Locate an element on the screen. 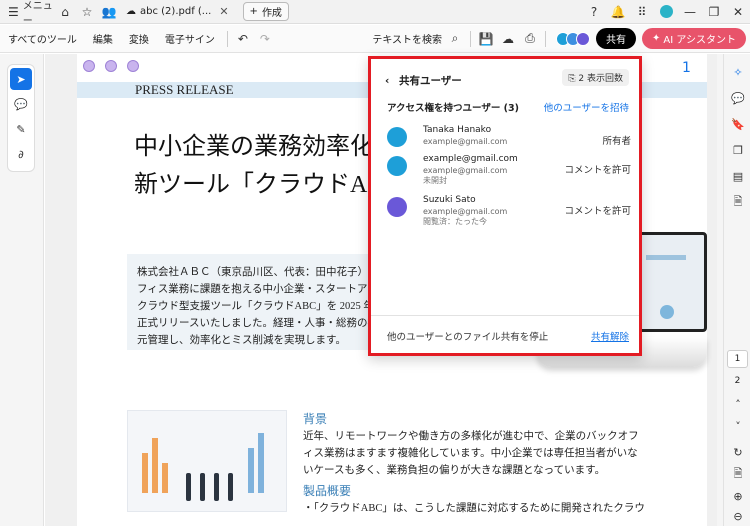 The width and height of the screenshot is (750, 526). cloud-icon: ☁ is located at coordinates (131, 11).